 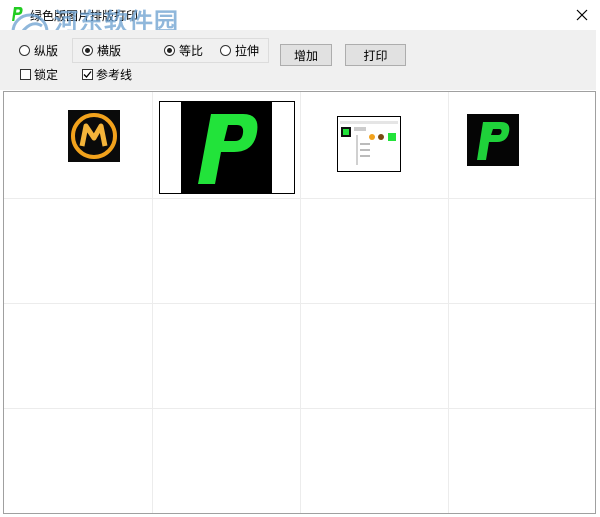 What do you see at coordinates (25, 74) in the screenshot?
I see `lock-checkbox-box` at bounding box center [25, 74].